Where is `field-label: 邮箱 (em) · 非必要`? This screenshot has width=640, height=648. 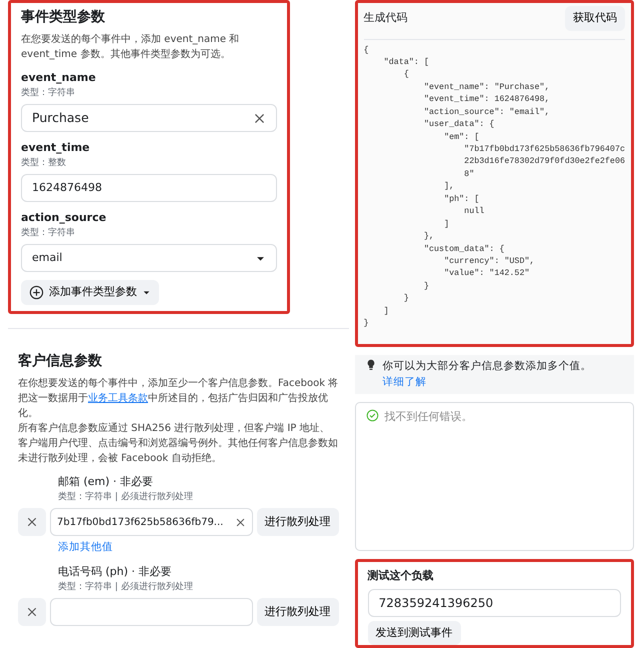
field-label: 邮箱 (em) · 非必要 is located at coordinates (106, 482).